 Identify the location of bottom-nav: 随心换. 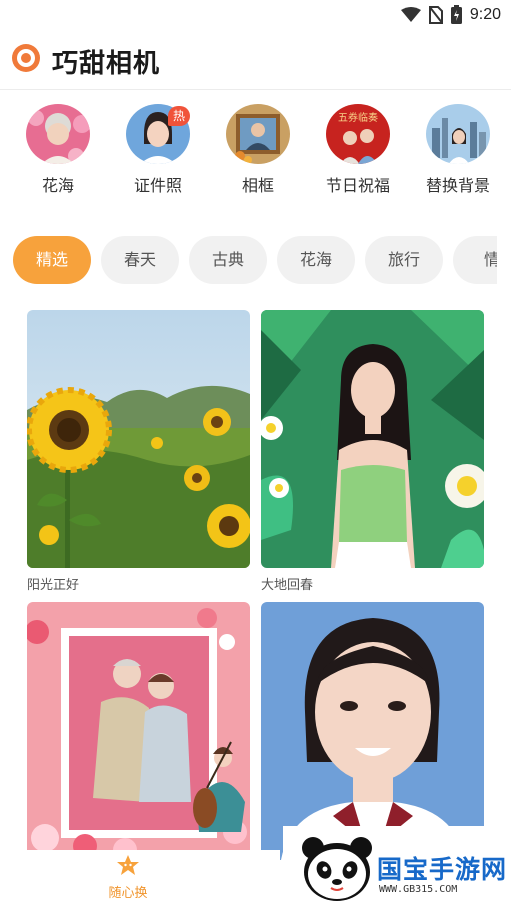
(140, 879).